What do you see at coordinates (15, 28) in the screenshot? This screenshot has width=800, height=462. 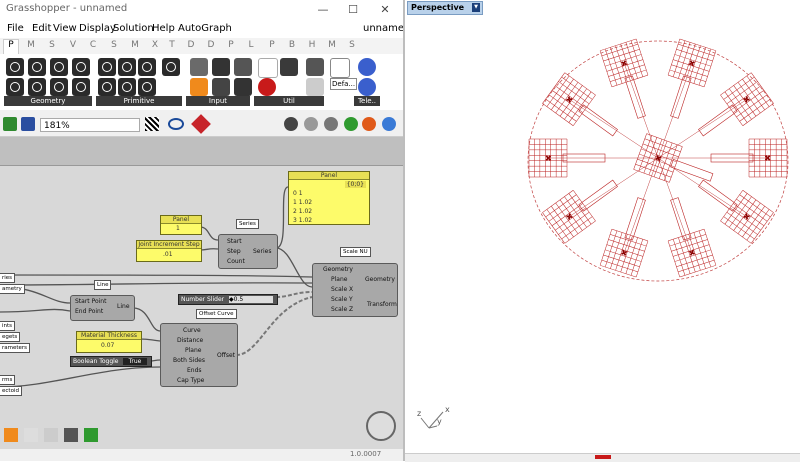 I see `menu-file: File` at bounding box center [15, 28].